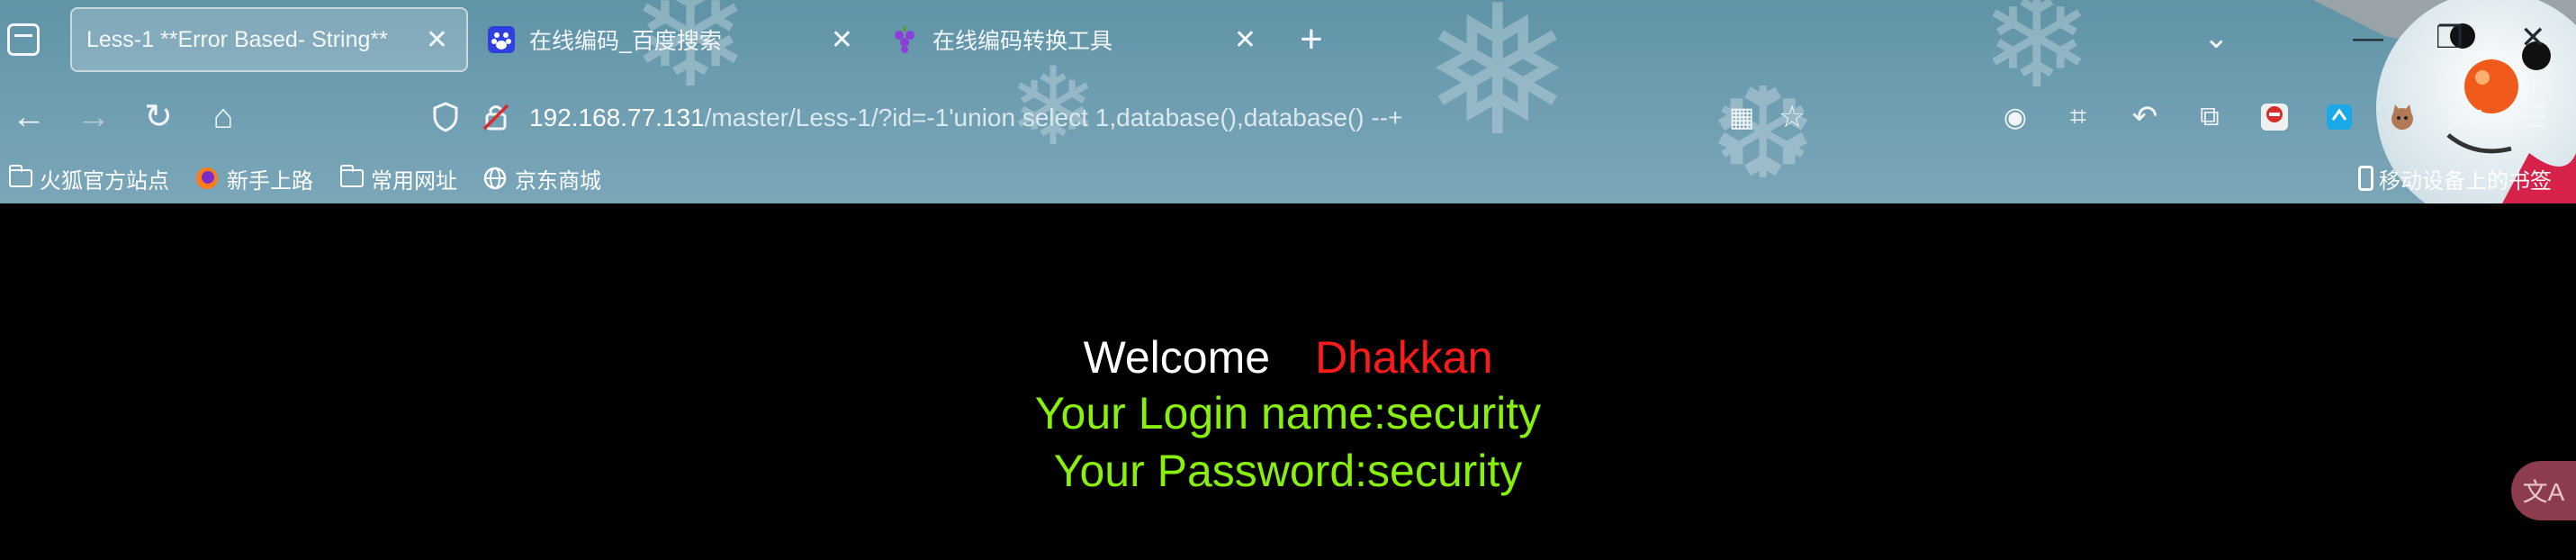  What do you see at coordinates (1404, 357) in the screenshot?
I see `username-text: Dhakkan` at bounding box center [1404, 357].